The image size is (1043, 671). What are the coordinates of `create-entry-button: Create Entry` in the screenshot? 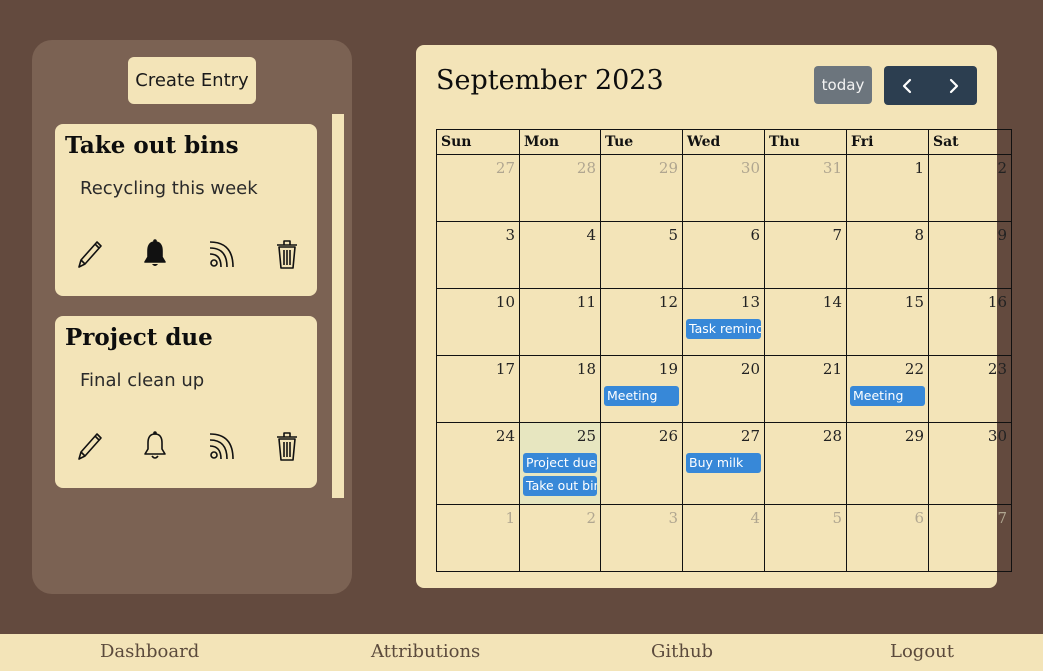 It's located at (192, 80).